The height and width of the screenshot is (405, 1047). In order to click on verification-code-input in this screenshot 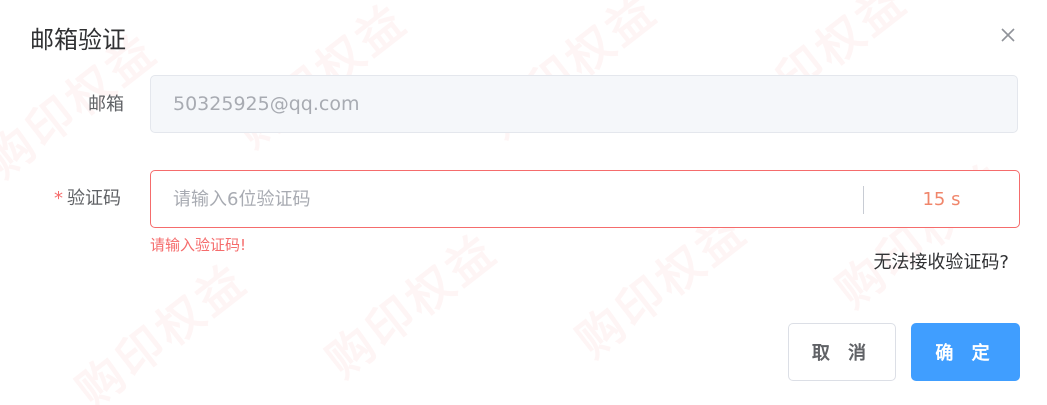, I will do `click(501, 199)`.